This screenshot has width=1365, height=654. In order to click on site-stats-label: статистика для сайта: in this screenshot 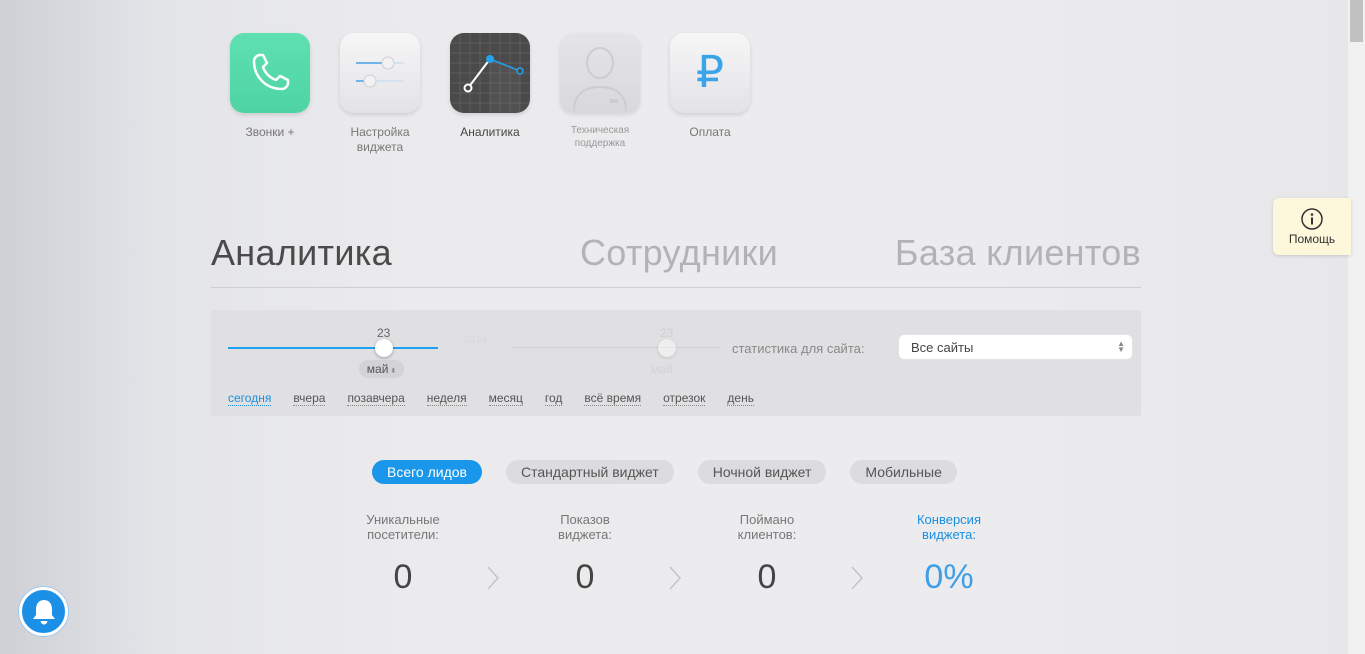, I will do `click(798, 348)`.